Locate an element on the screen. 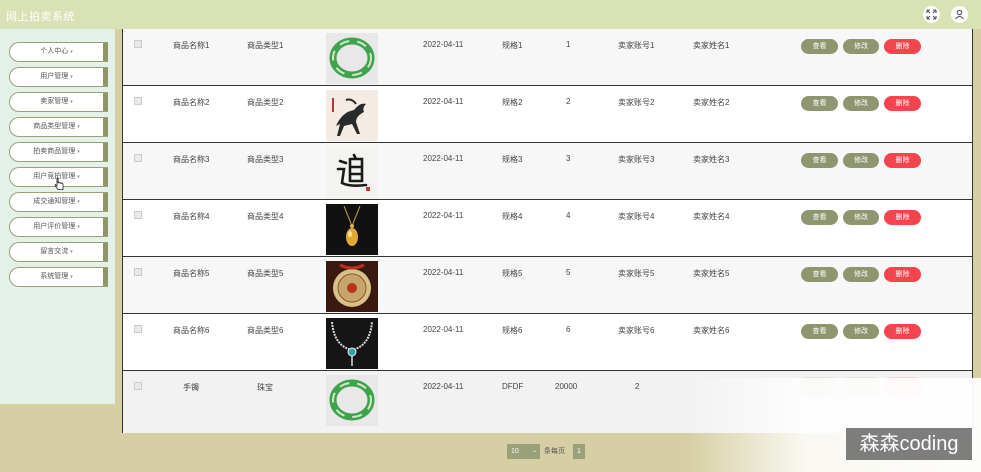 The height and width of the screenshot is (472, 981). cell-type: 珠宝 is located at coordinates (265, 387).